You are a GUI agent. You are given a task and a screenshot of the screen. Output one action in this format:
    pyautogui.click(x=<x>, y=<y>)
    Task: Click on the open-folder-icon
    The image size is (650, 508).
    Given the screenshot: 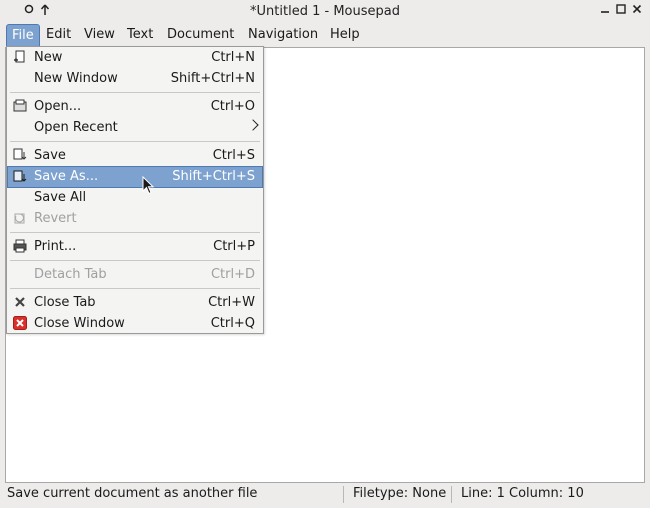 What is the action you would take?
    pyautogui.click(x=20, y=106)
    